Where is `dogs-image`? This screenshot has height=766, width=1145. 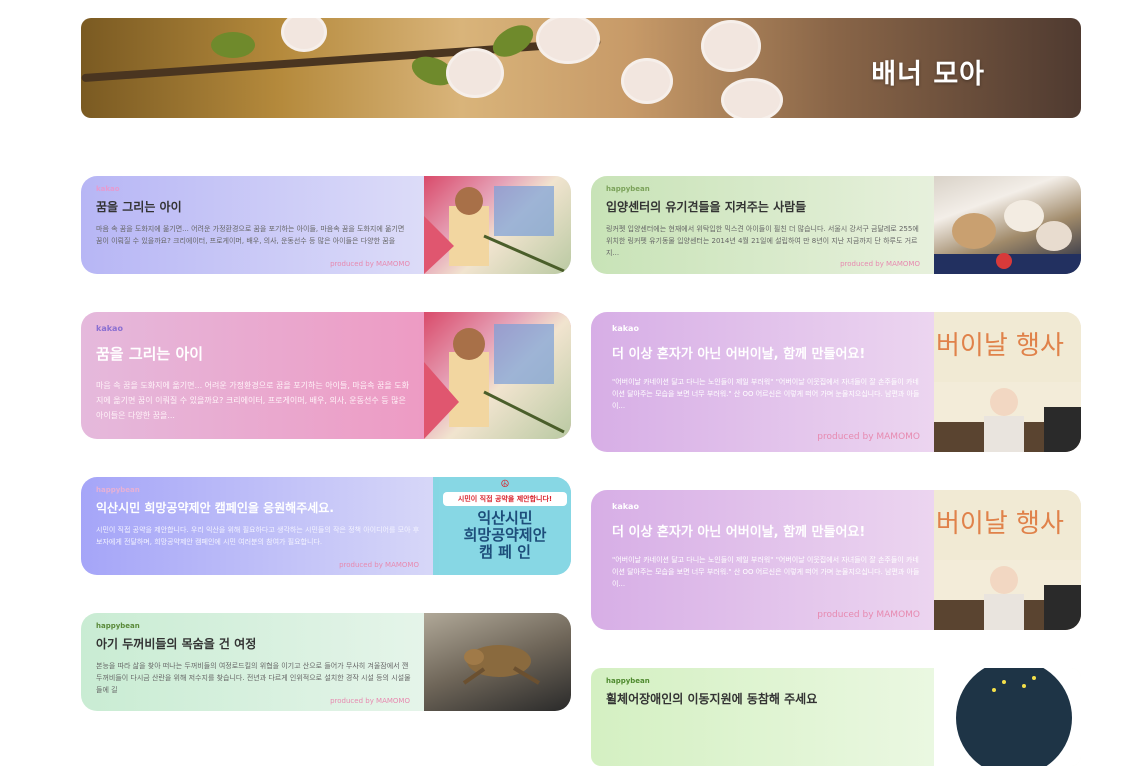 dogs-image is located at coordinates (1007, 225).